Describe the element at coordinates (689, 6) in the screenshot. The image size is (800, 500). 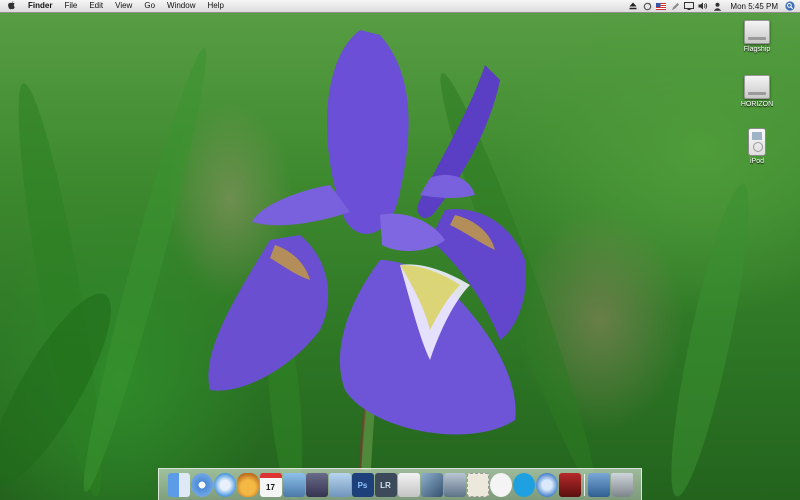
I see `display-icon` at that location.